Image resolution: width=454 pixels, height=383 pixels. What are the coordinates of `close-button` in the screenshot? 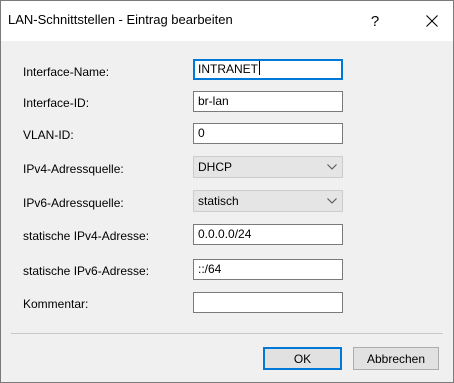 It's located at (432, 21).